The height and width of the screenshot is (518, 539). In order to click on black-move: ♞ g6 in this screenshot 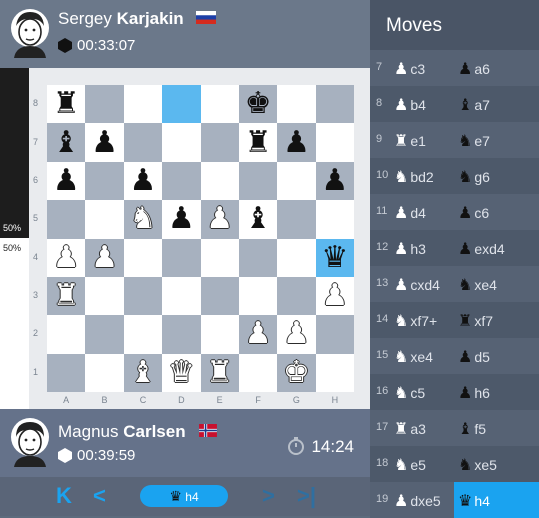, I will do `click(474, 177)`.